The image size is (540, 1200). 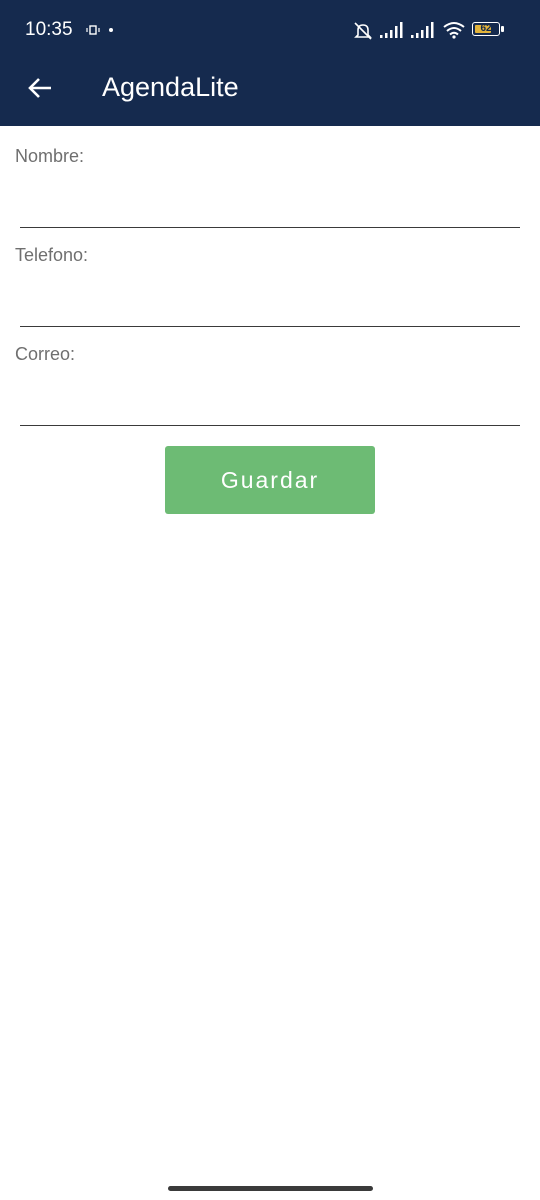 What do you see at coordinates (111, 30) in the screenshot?
I see `notification-dot-icon` at bounding box center [111, 30].